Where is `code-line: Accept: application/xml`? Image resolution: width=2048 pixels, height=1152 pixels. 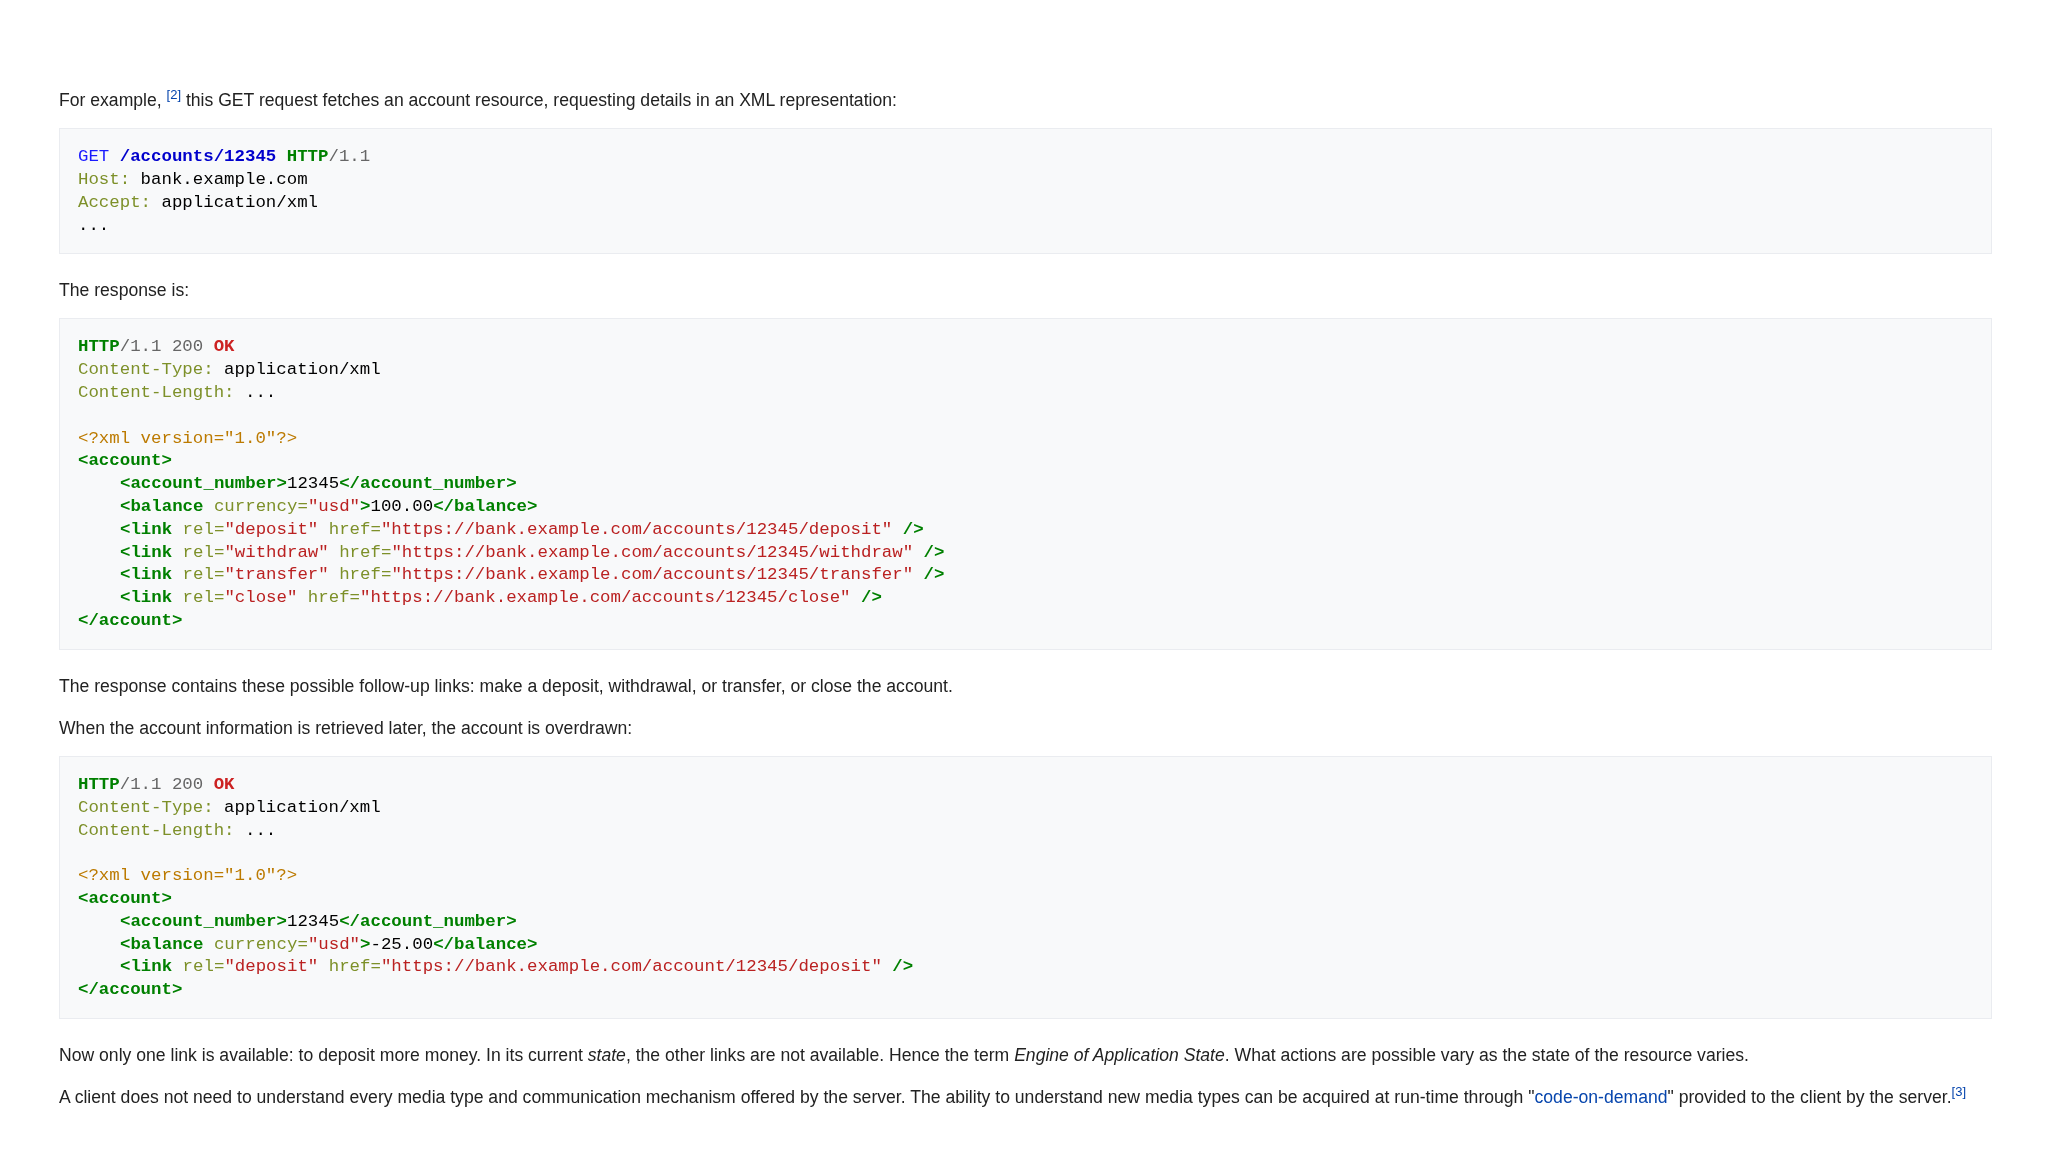 code-line: Accept: application/xml is located at coordinates (198, 202).